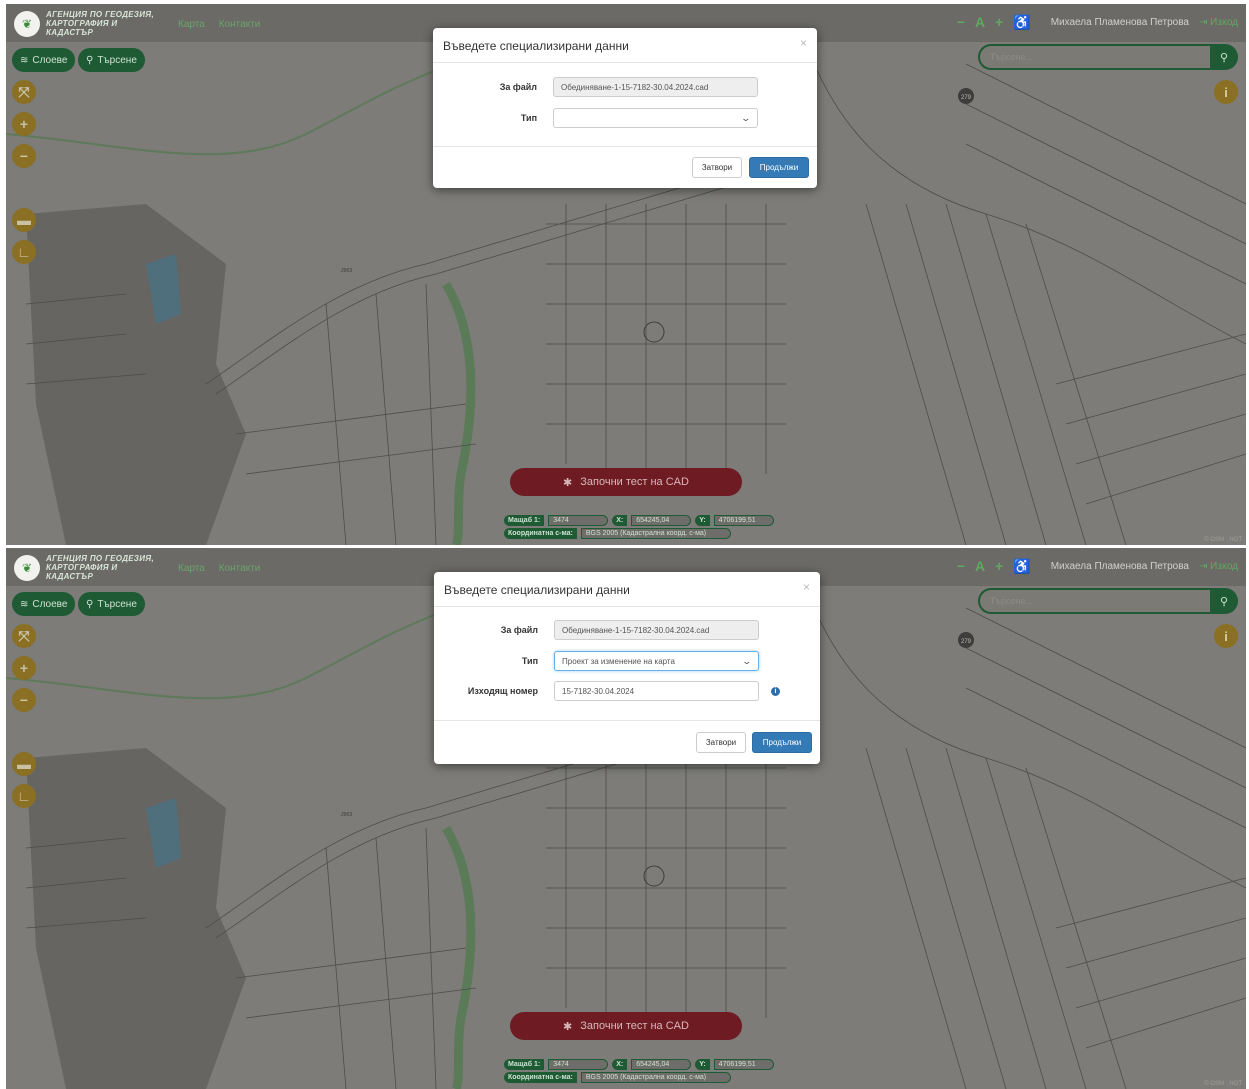  I want to click on y-value: 4706199,51, so click(743, 520).